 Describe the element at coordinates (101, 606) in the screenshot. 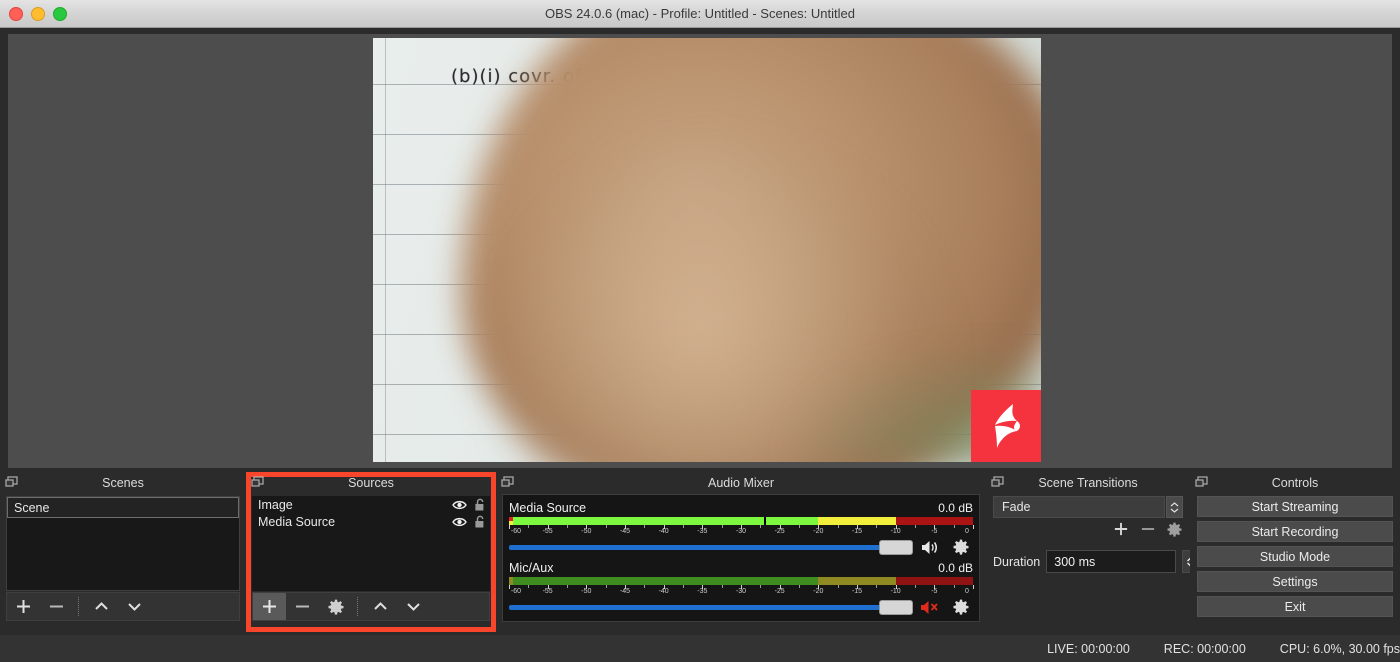

I see `move-scene-up-button` at that location.